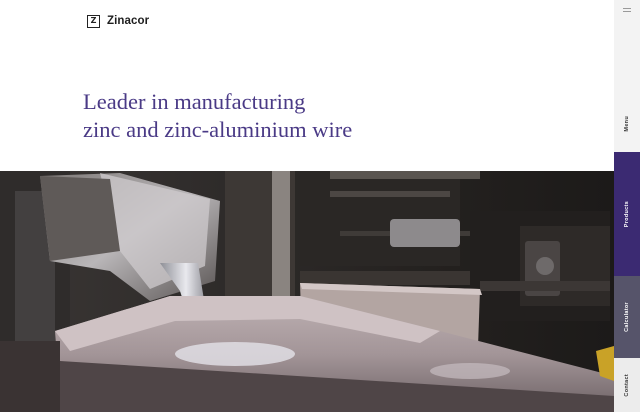  I want to click on brand-name: Zinacor, so click(128, 21).